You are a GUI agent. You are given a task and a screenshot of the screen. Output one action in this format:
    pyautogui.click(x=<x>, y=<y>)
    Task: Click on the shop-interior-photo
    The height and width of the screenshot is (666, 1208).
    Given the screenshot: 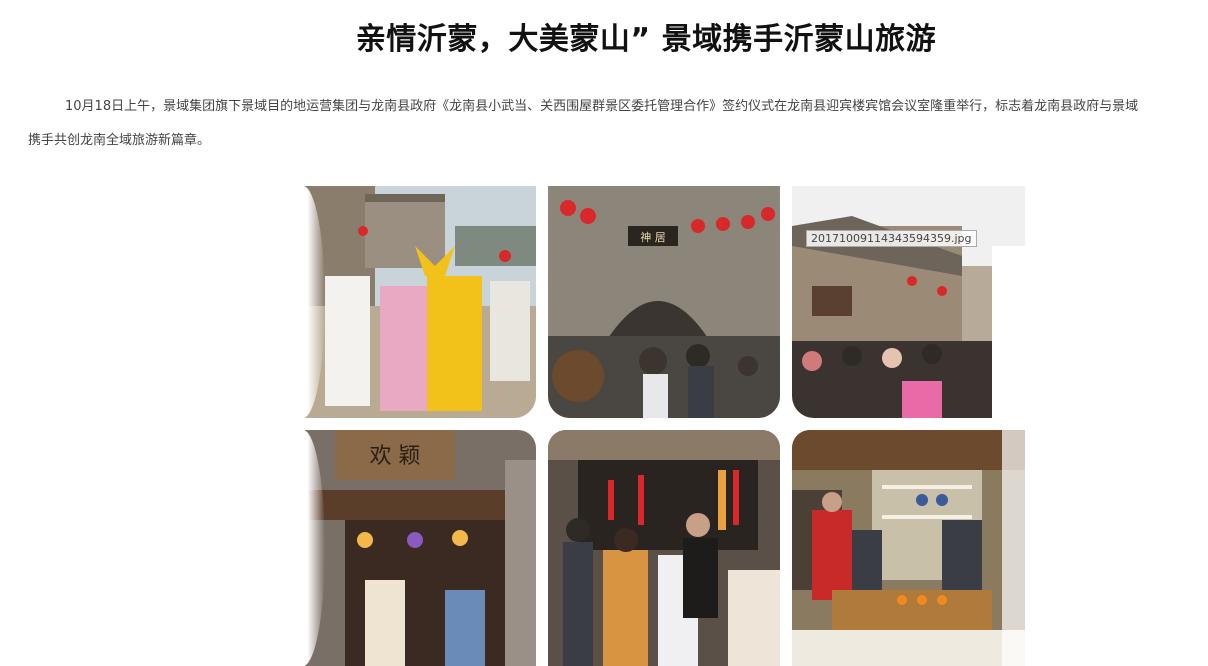 What is the action you would take?
    pyautogui.click(x=908, y=548)
    